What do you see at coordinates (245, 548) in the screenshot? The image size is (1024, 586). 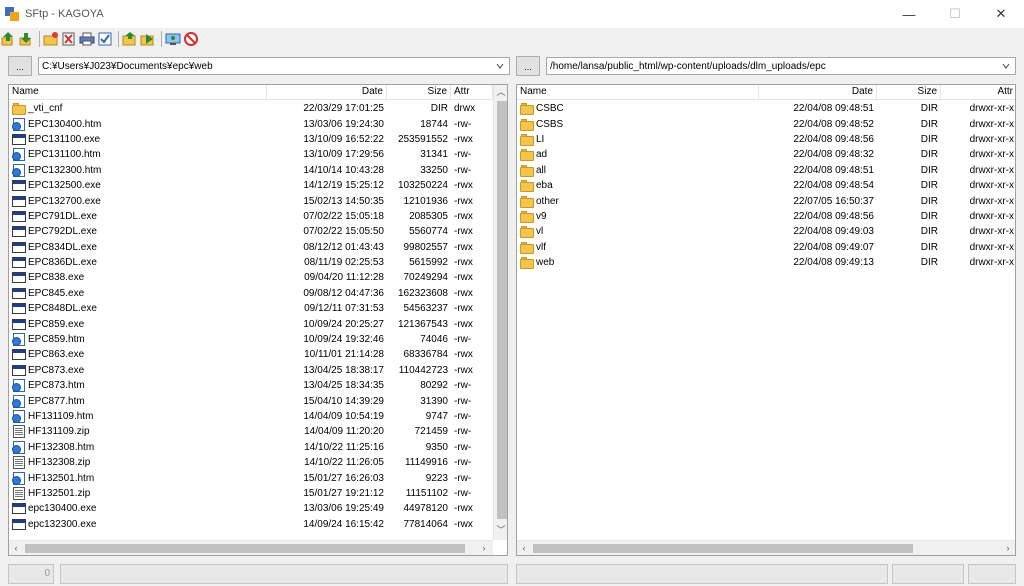 I see `local-horizontal-scroll-thumb` at bounding box center [245, 548].